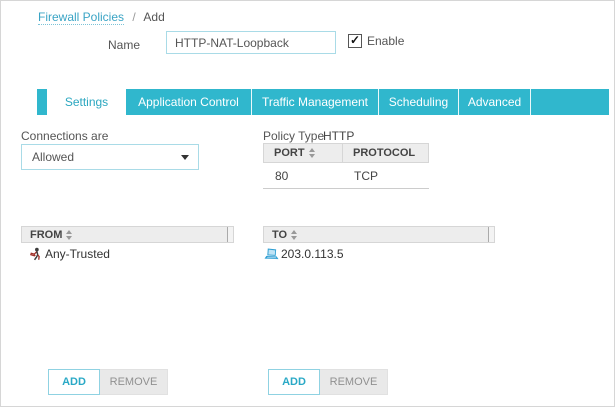 The width and height of the screenshot is (615, 407). I want to click on policy-name-input, so click(251, 42).